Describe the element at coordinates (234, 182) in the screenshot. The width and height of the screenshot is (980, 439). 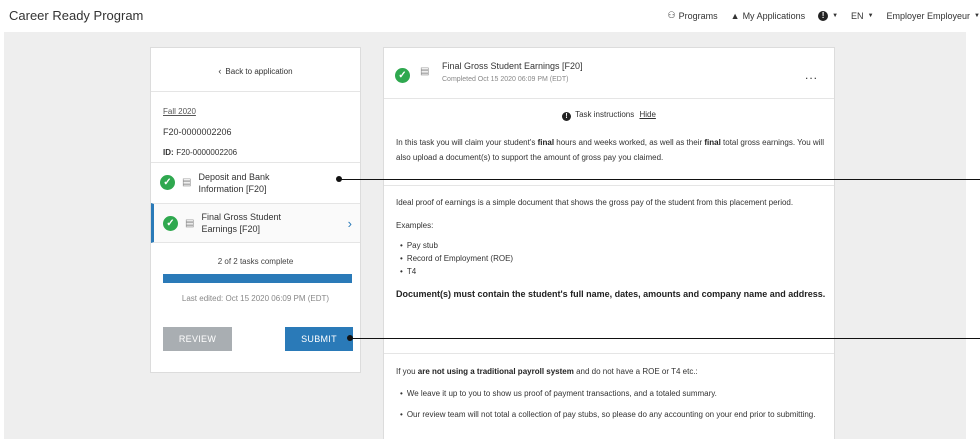
I see `task-label: Deposit and Bank Information [F20]` at that location.